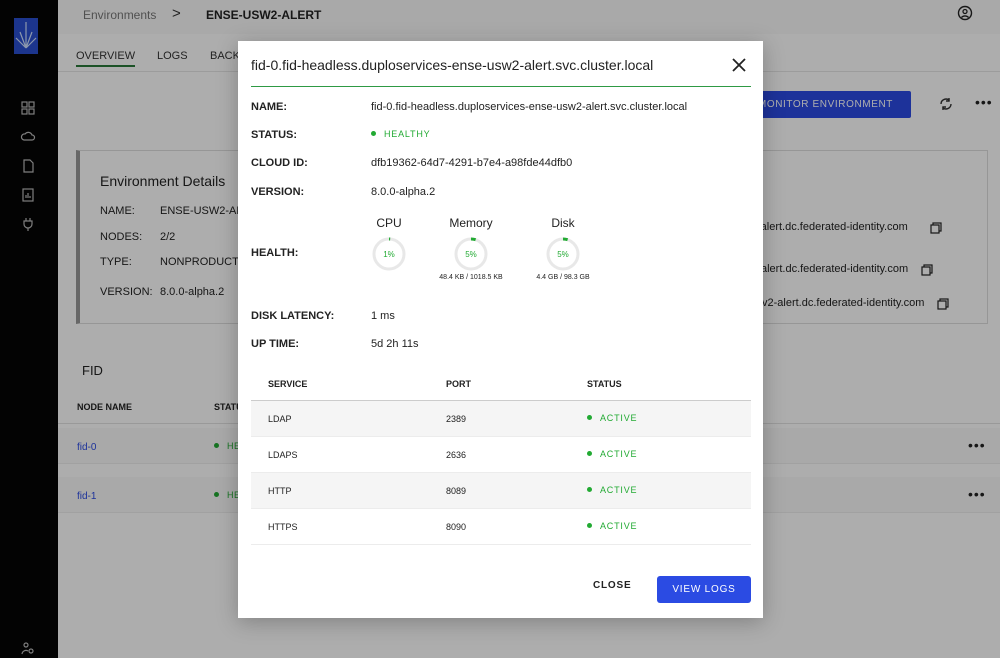 Image resolution: width=1000 pixels, height=658 pixels. I want to click on table-row: HTTPS 8090 ACTIVE, so click(501, 527).